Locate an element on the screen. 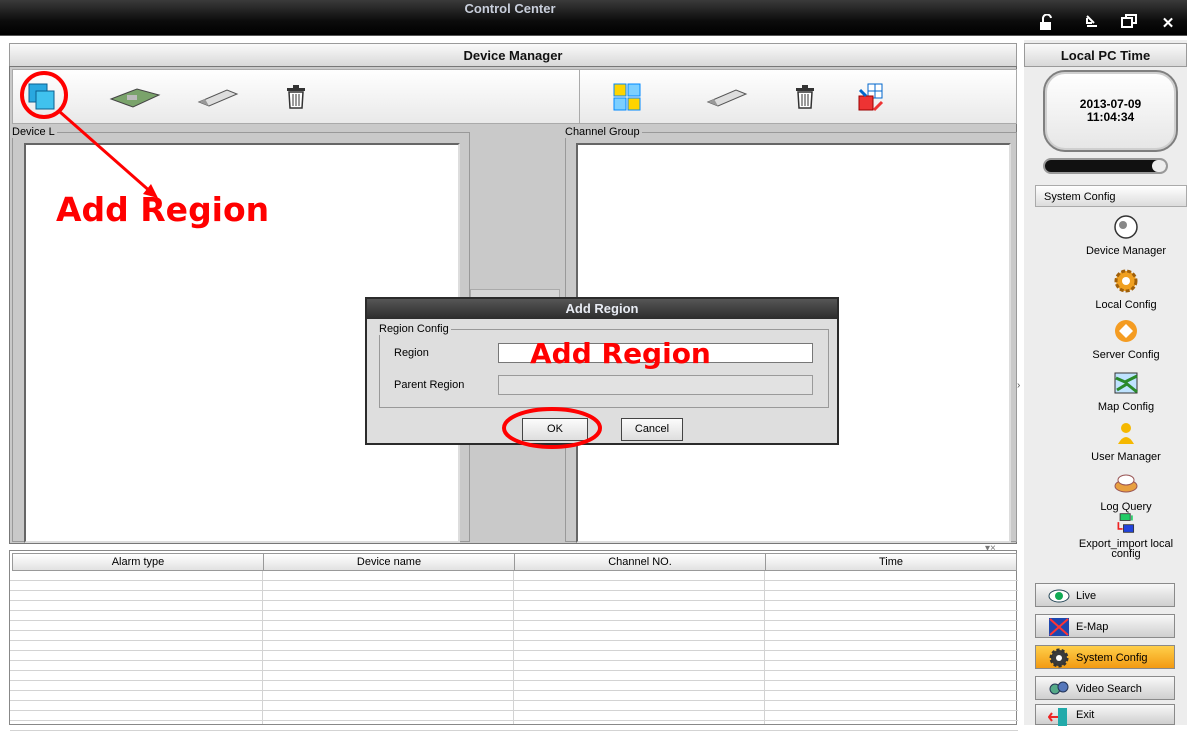  cfg-map-config: Map Config is located at coordinates (1126, 391).